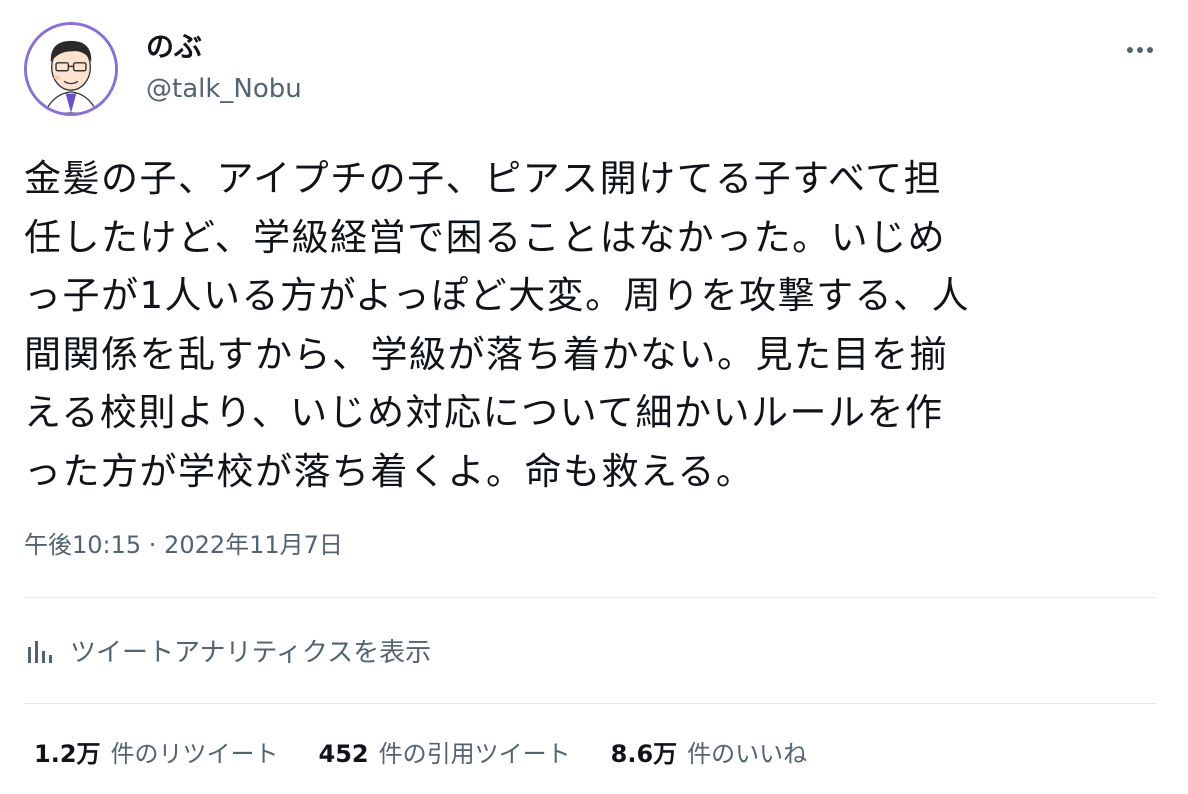 Image resolution: width=1188 pixels, height=794 pixels. I want to click on retweets-stat: 1.2万 件のリツイート, so click(156, 754).